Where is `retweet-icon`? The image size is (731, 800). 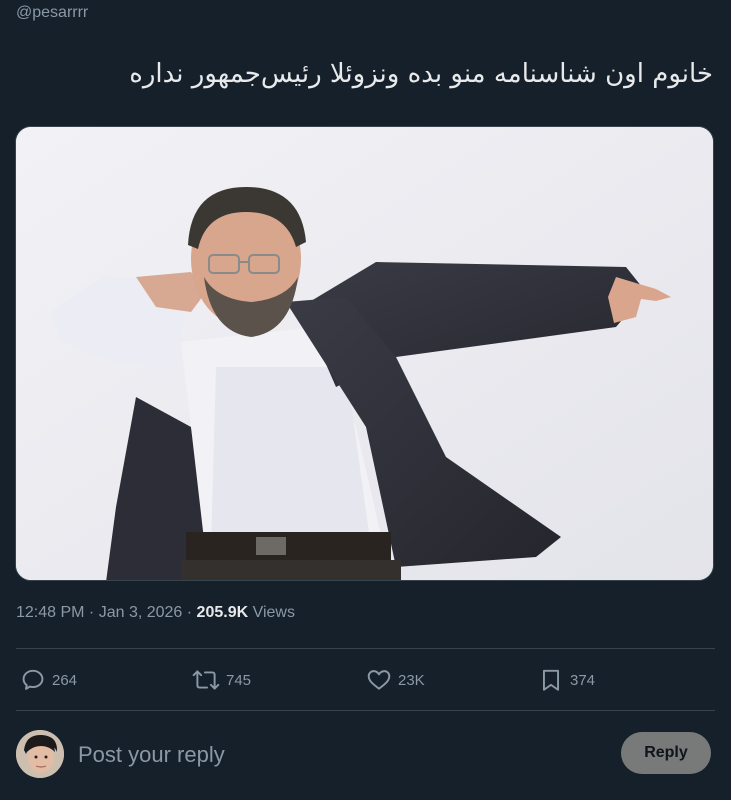 retweet-icon is located at coordinates (206, 680).